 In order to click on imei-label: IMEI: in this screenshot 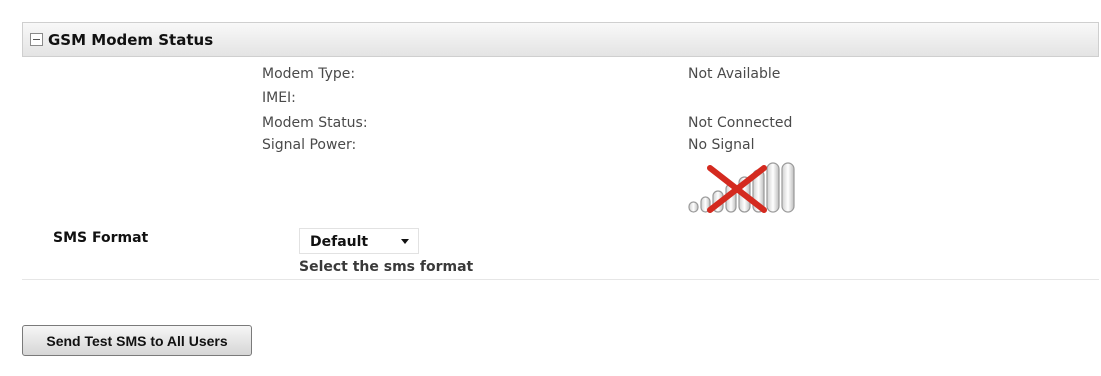, I will do `click(279, 98)`.